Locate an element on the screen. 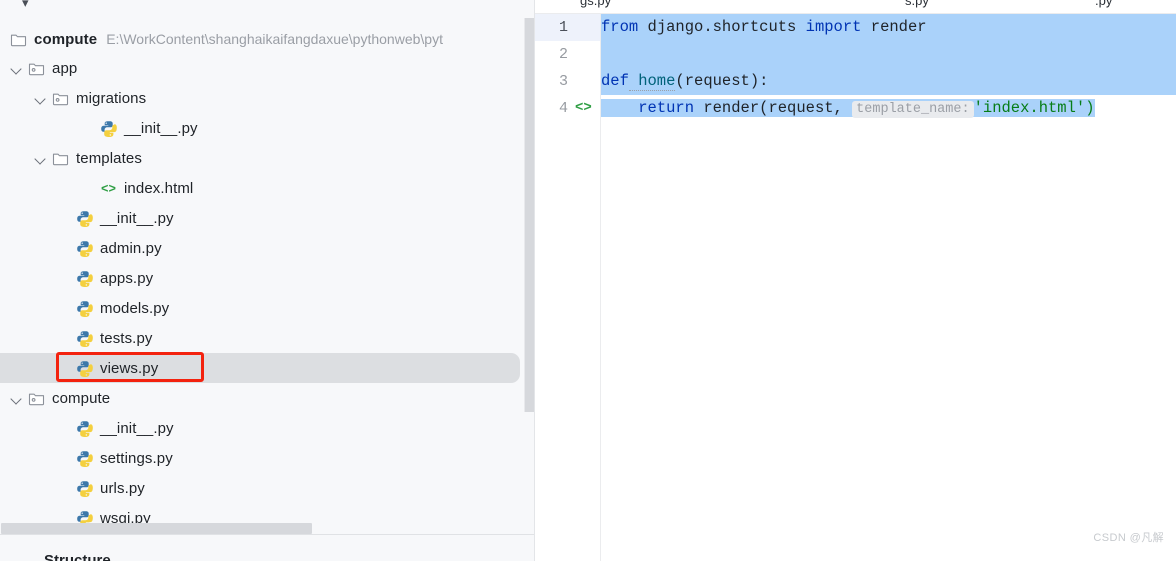  tree-row: compute is located at coordinates (260, 398).